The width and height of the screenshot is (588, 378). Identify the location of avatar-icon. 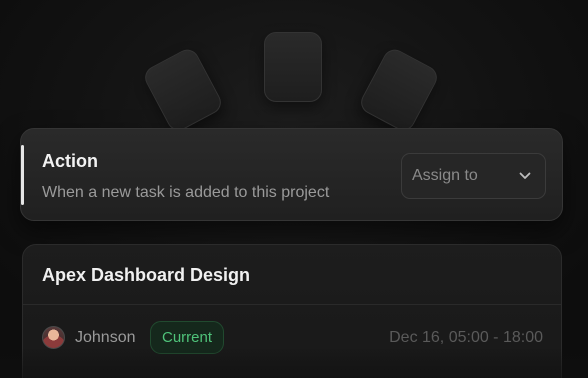
(53, 337).